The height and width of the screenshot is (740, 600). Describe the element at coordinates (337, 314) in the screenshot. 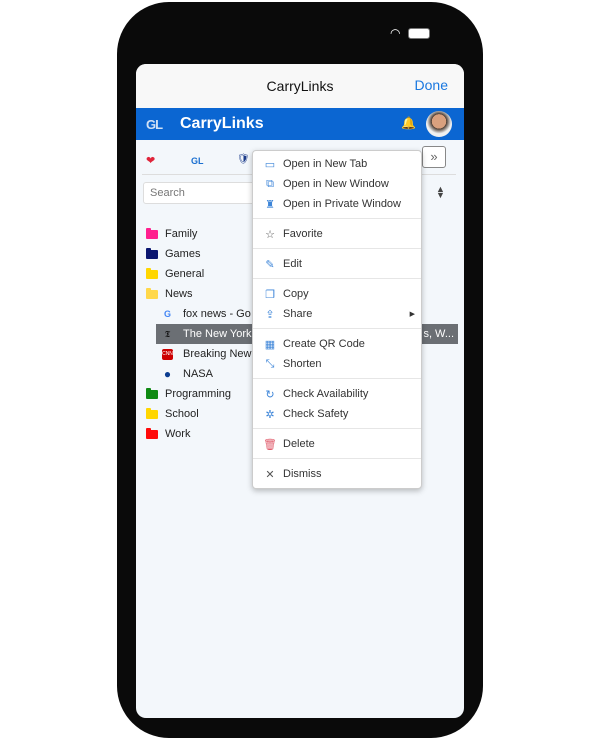

I see `menu-item-share: ⇪ Share ▶` at that location.